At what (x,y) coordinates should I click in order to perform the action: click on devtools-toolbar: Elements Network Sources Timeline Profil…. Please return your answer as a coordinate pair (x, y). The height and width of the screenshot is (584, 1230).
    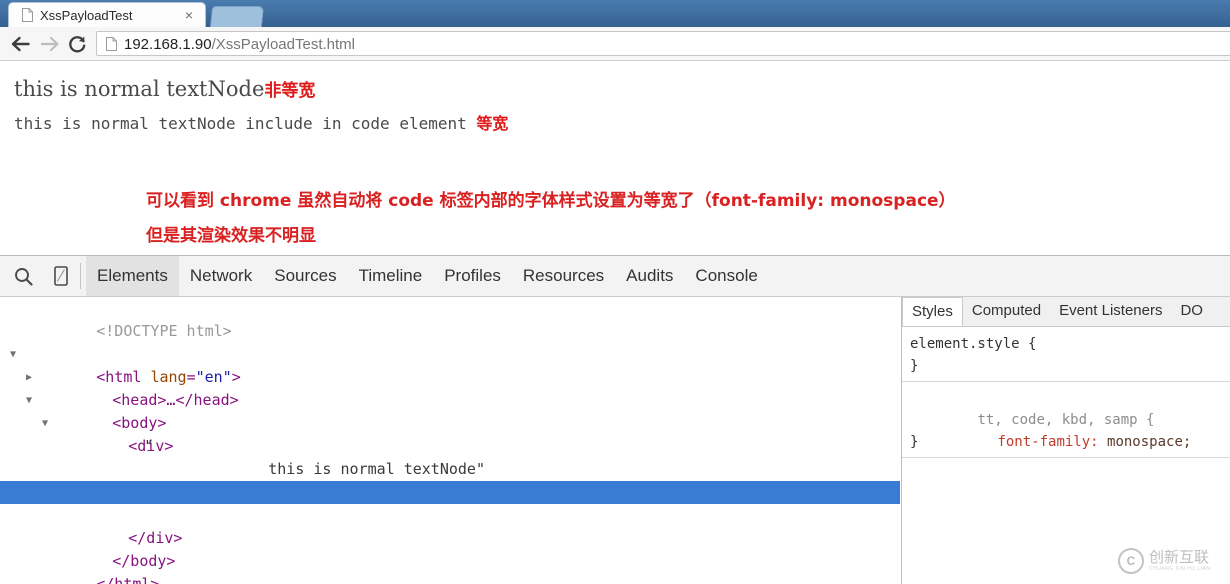
    Looking at the image, I should click on (615, 276).